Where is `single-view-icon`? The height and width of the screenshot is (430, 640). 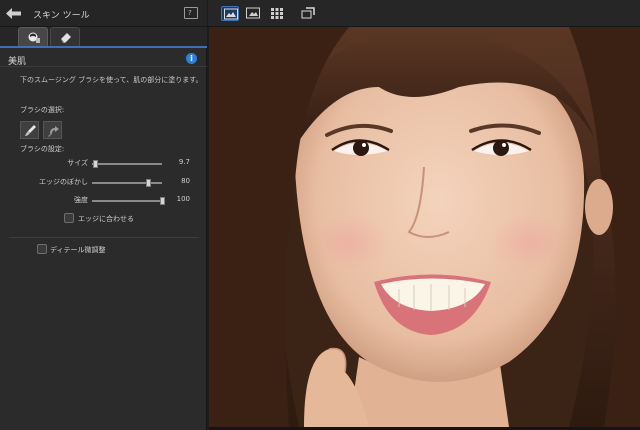 single-view-icon is located at coordinates (253, 13).